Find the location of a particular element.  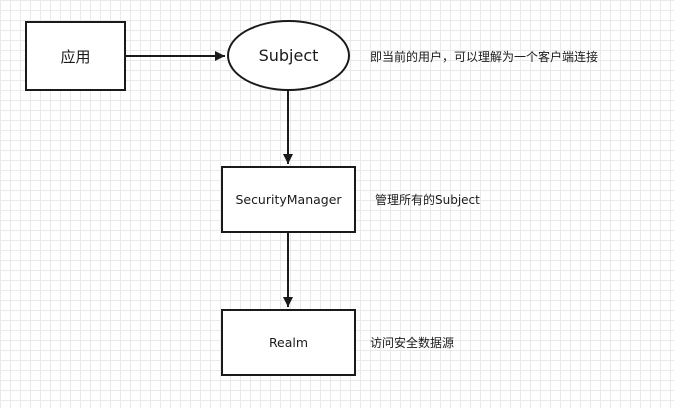

node-realm: Realm is located at coordinates (288, 342).